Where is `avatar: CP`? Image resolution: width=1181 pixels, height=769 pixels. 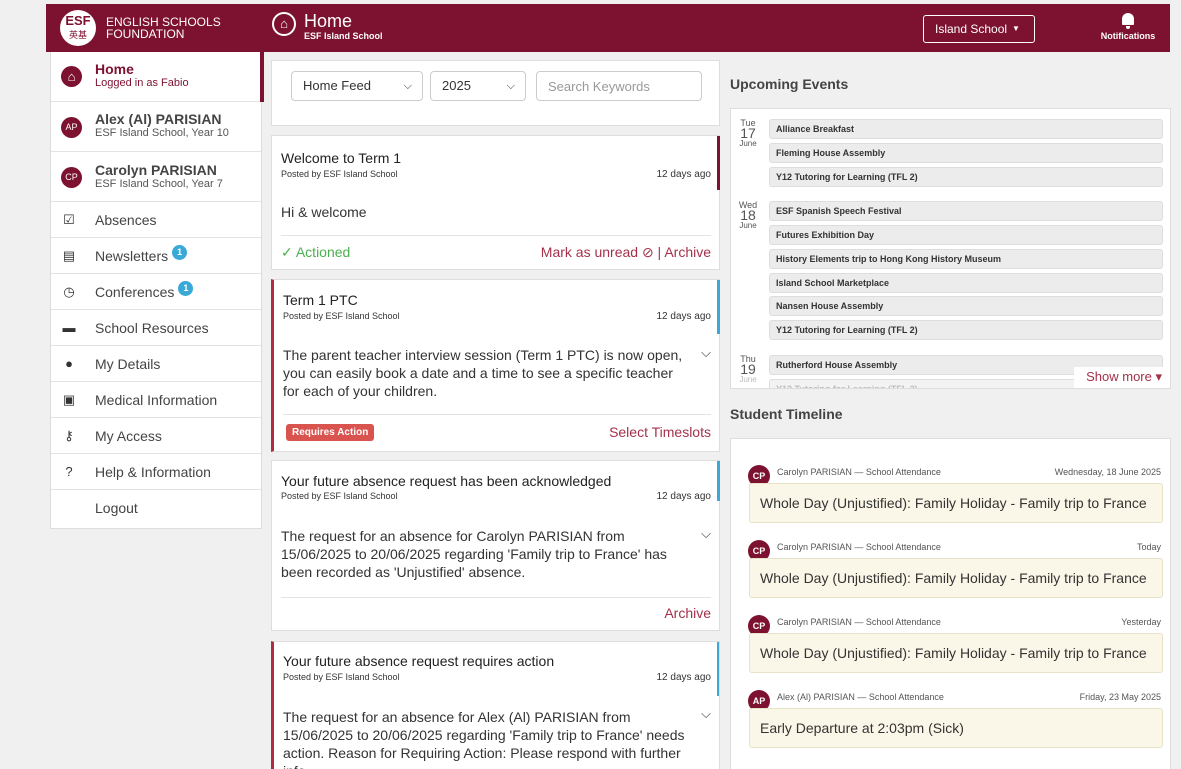 avatar: CP is located at coordinates (71, 177).